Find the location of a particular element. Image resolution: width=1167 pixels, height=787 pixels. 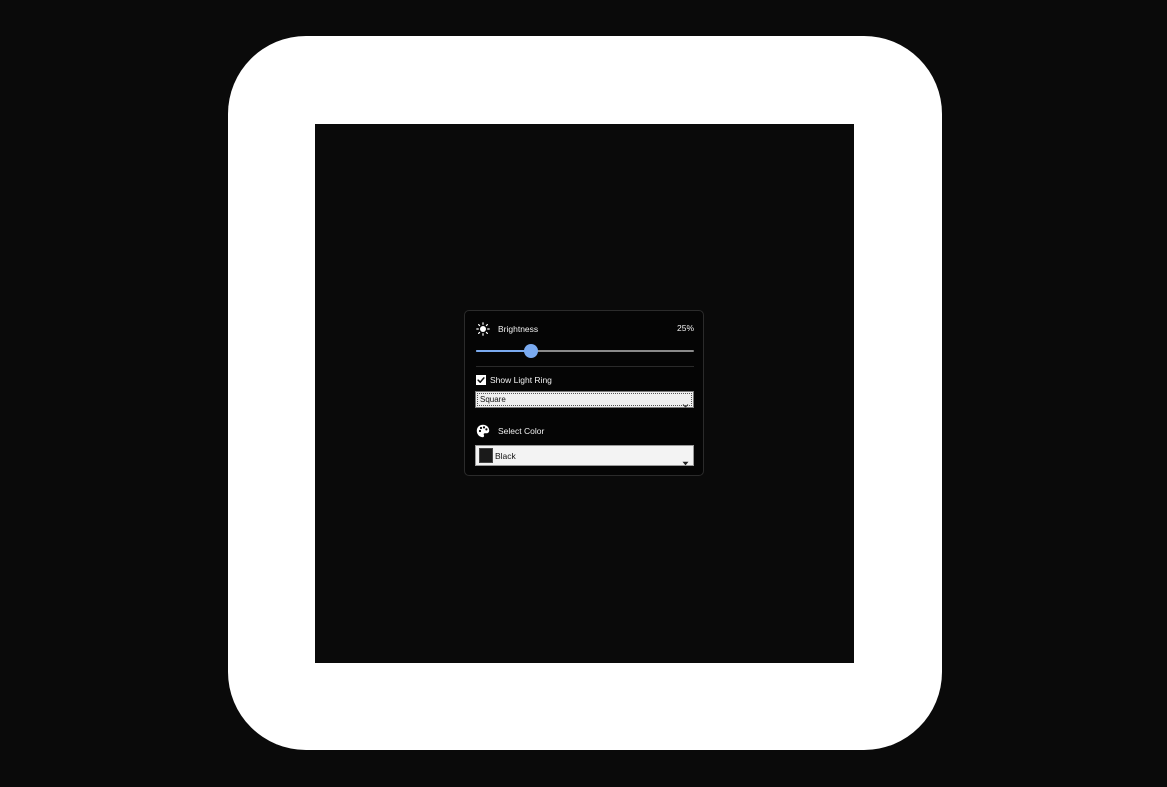

shape-select: Square is located at coordinates (584, 399).